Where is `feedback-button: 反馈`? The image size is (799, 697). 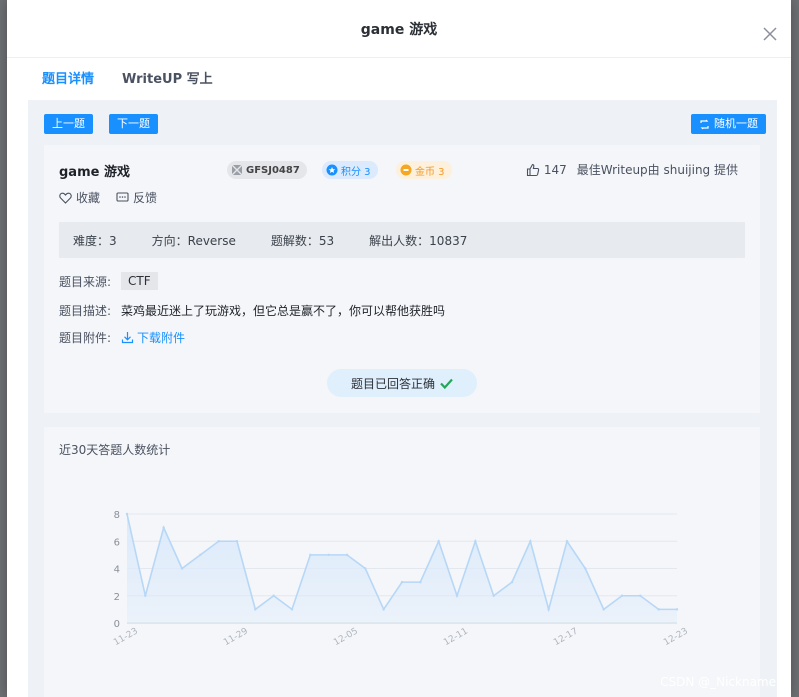 feedback-button: 反馈 is located at coordinates (136, 197).